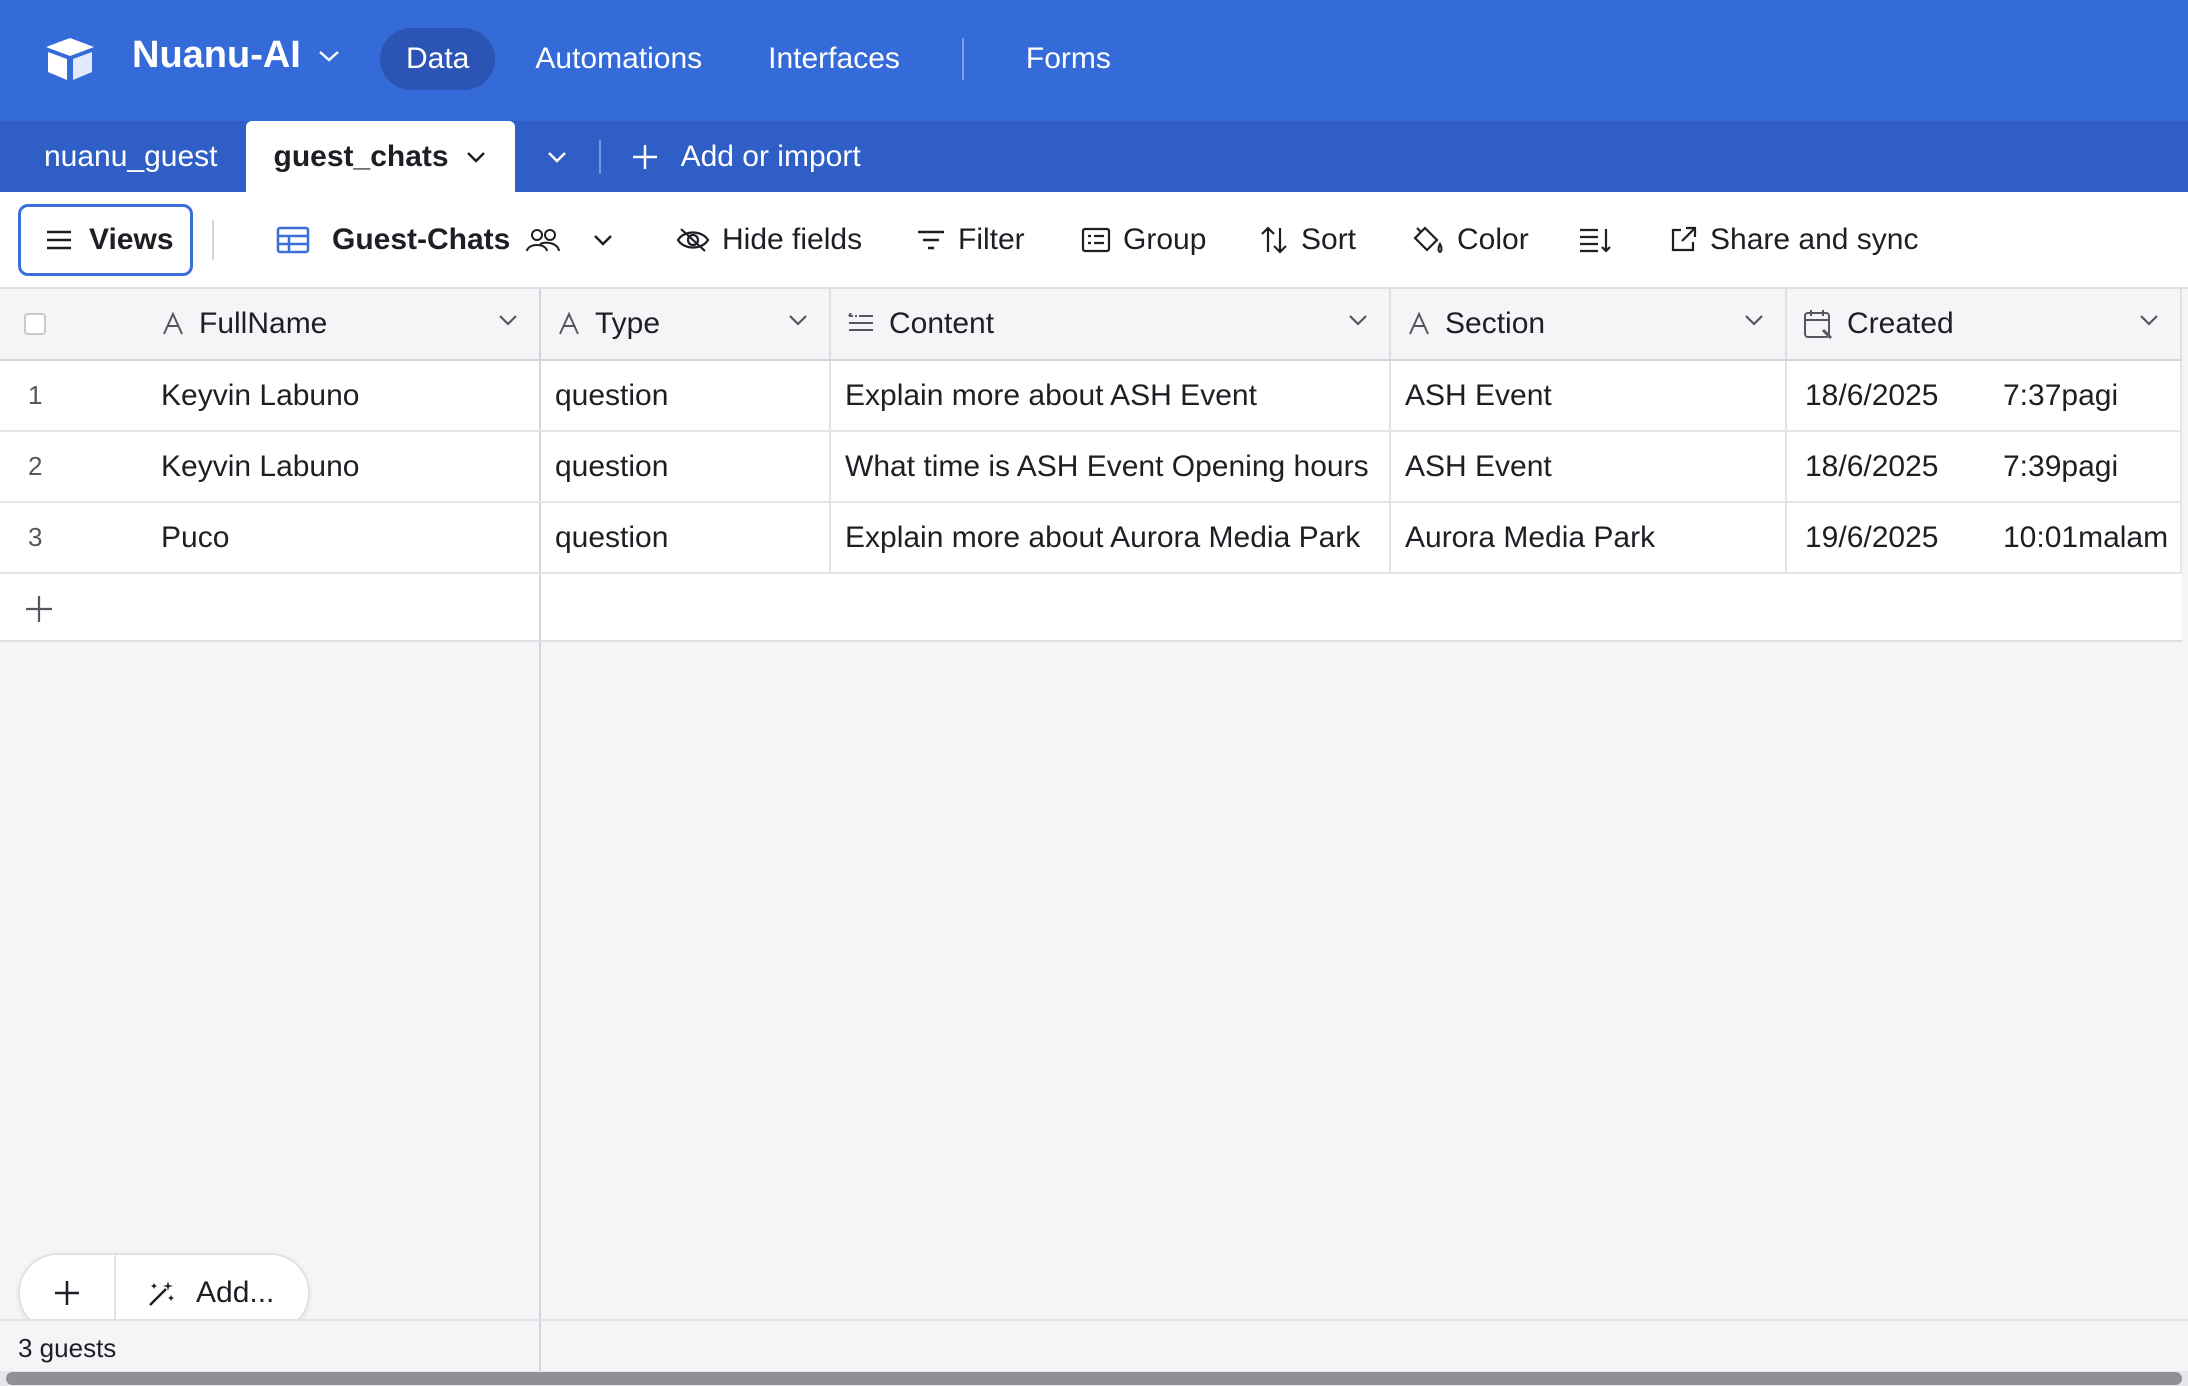 This screenshot has height=1386, width=2188. What do you see at coordinates (834, 59) in the screenshot?
I see `nav-interfaces: Interfaces` at bounding box center [834, 59].